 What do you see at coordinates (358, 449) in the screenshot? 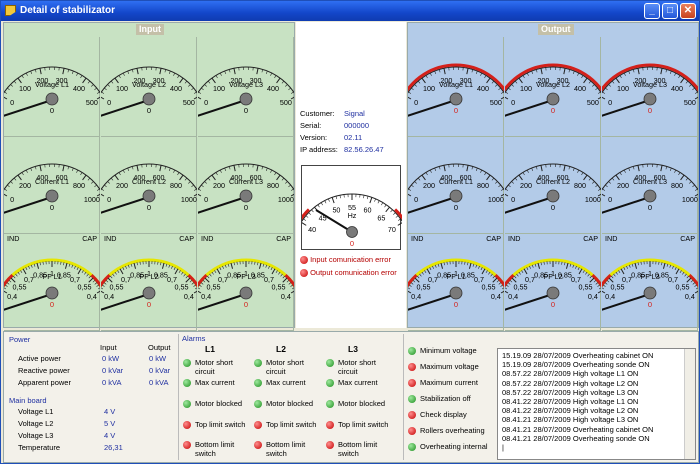
I see `alarm-text: Bottom limit switch` at bounding box center [358, 449].